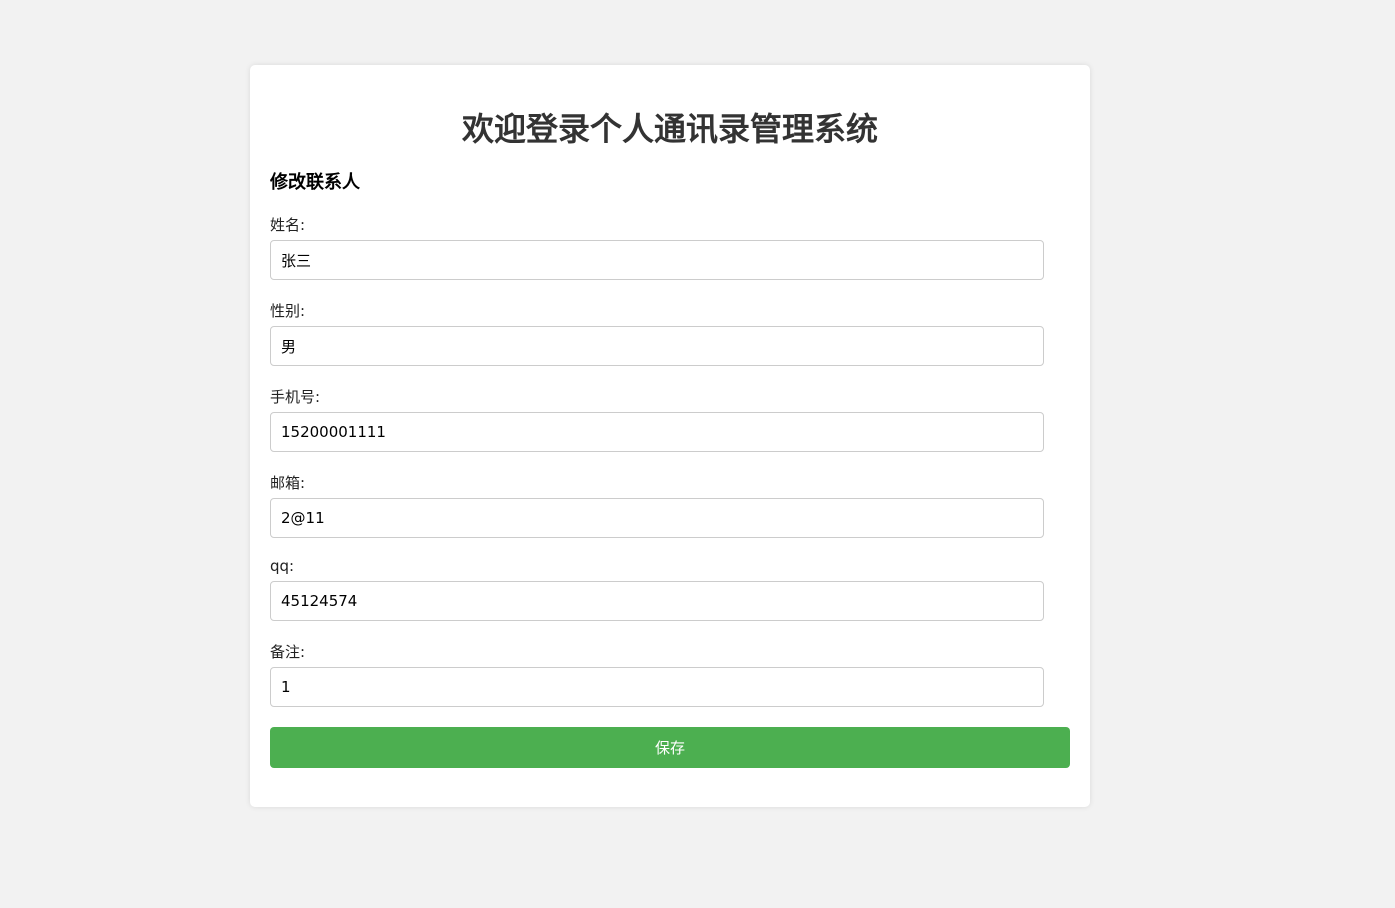 The width and height of the screenshot is (1395, 908). I want to click on save-button: 保存, so click(670, 747).